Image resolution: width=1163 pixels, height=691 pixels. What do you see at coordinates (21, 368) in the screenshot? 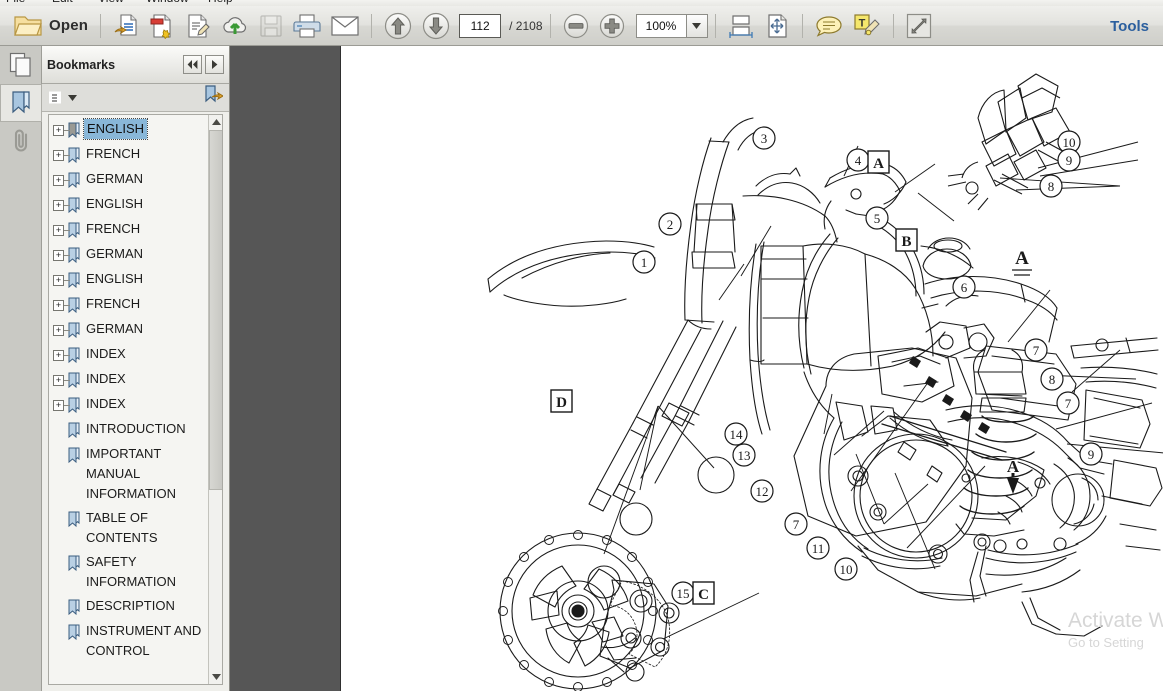
I see `navigation-rail` at bounding box center [21, 368].